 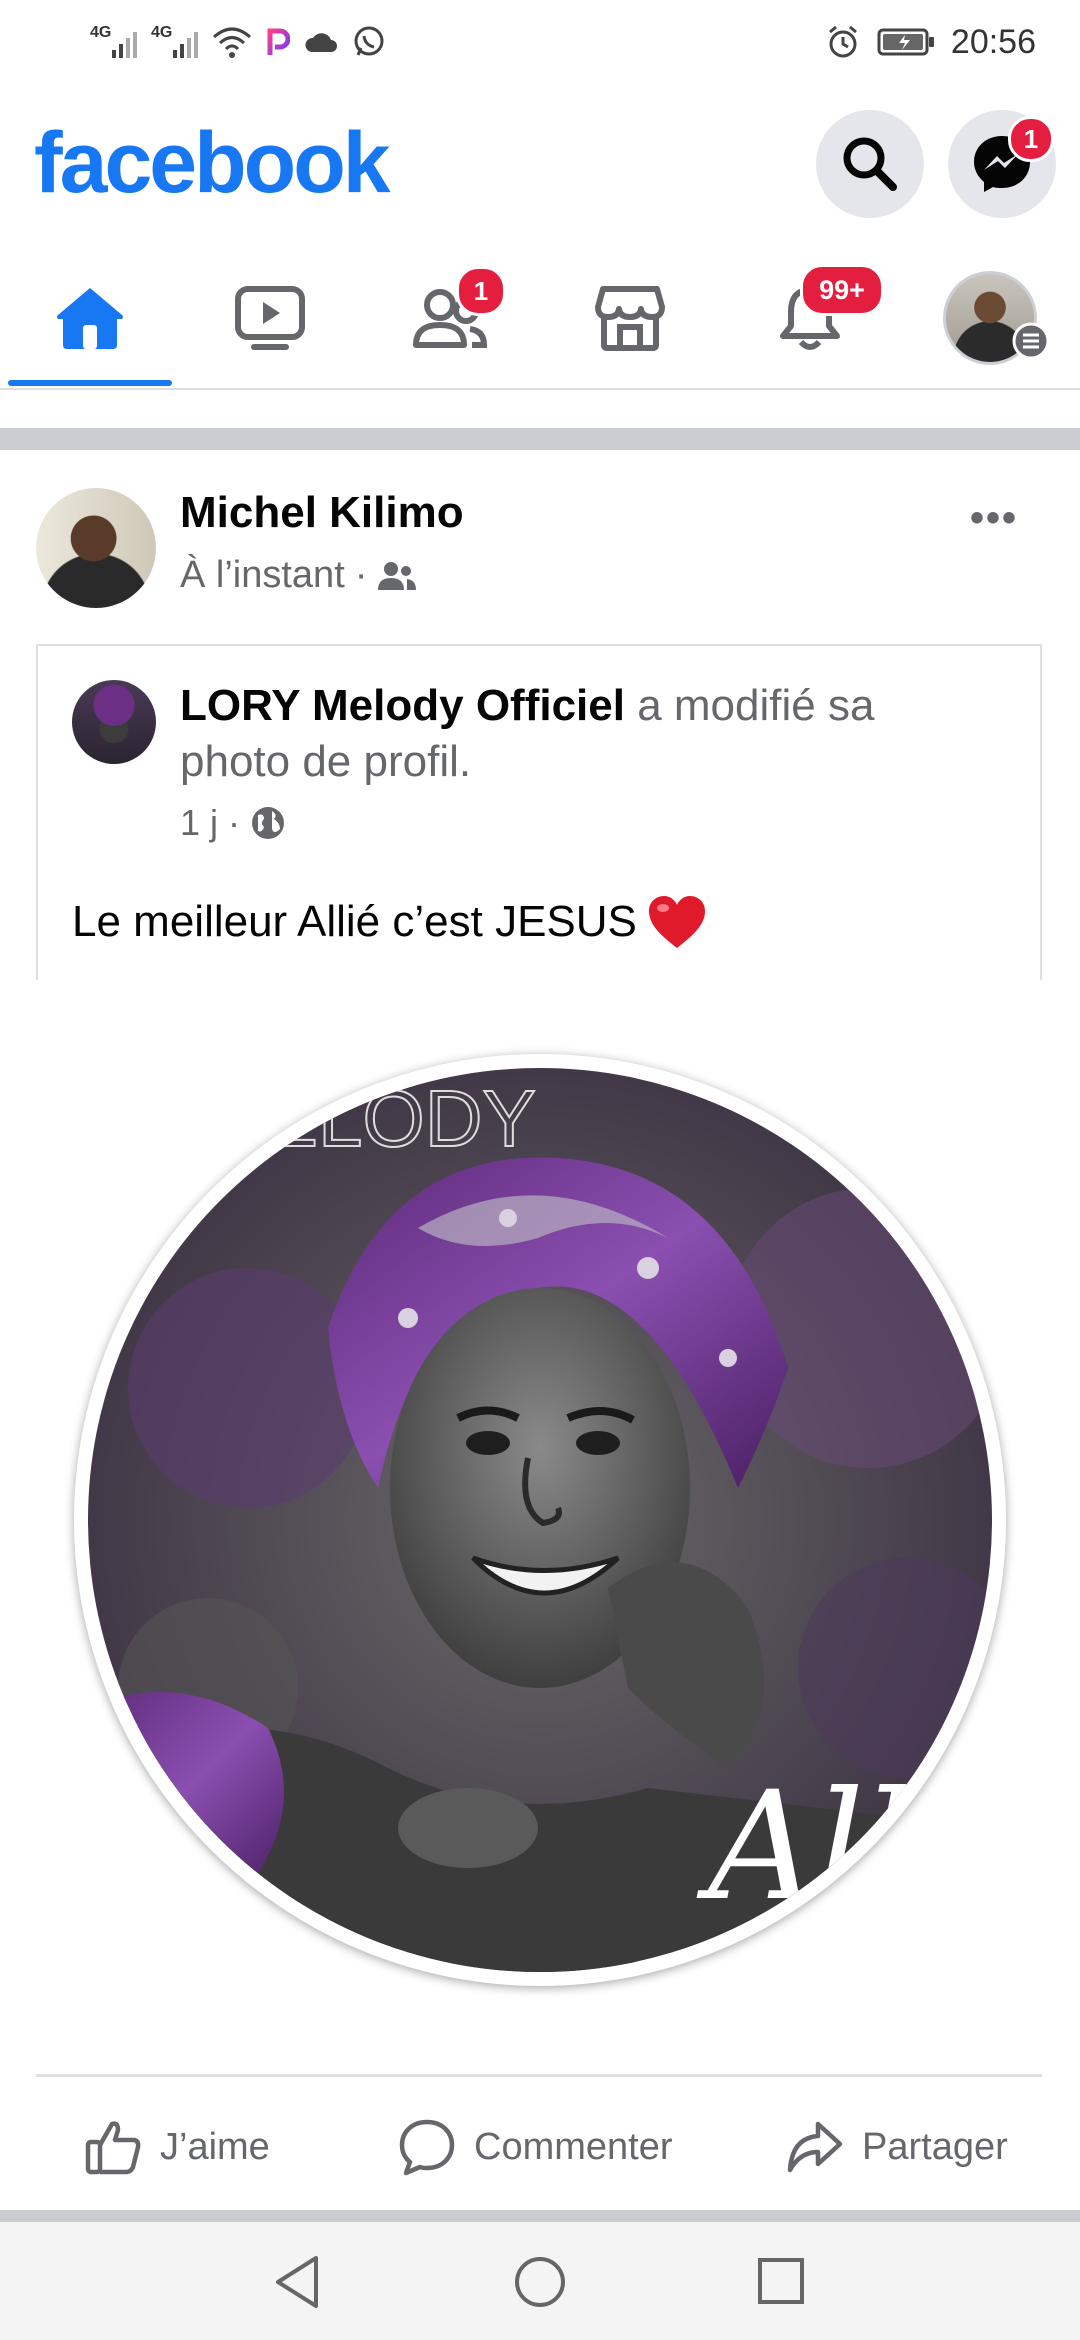 What do you see at coordinates (676, 922) in the screenshot?
I see `red-heart-emoji` at bounding box center [676, 922].